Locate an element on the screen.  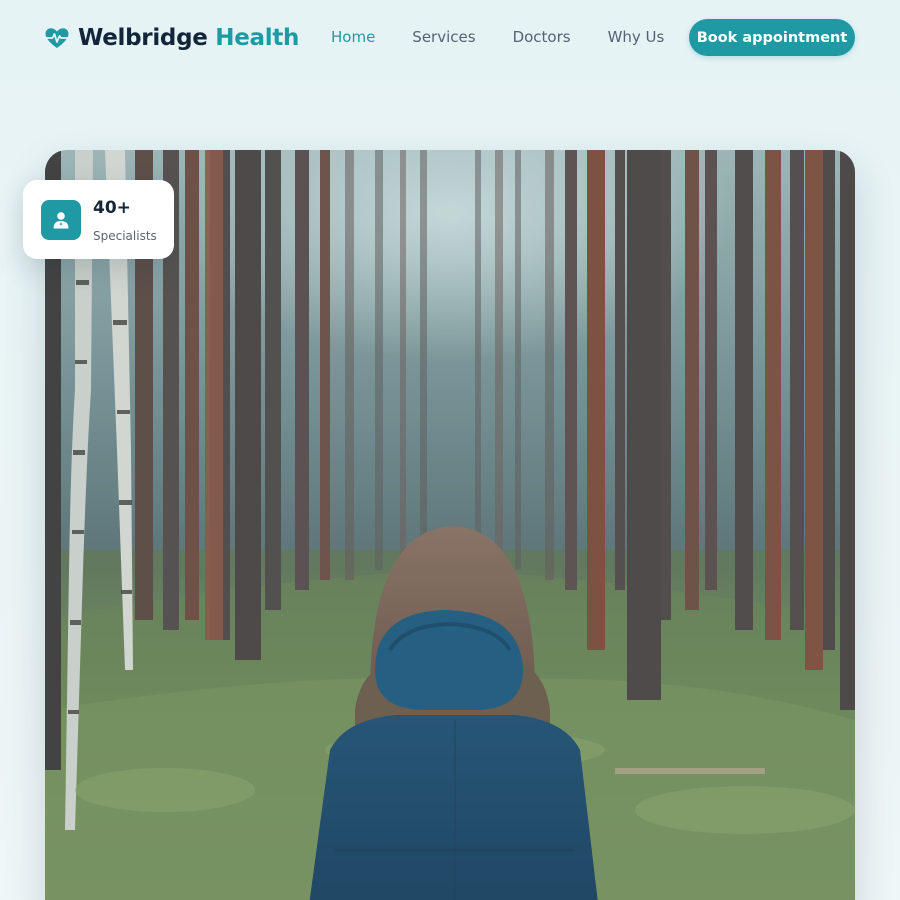
brand-accent: Health is located at coordinates (257, 38).